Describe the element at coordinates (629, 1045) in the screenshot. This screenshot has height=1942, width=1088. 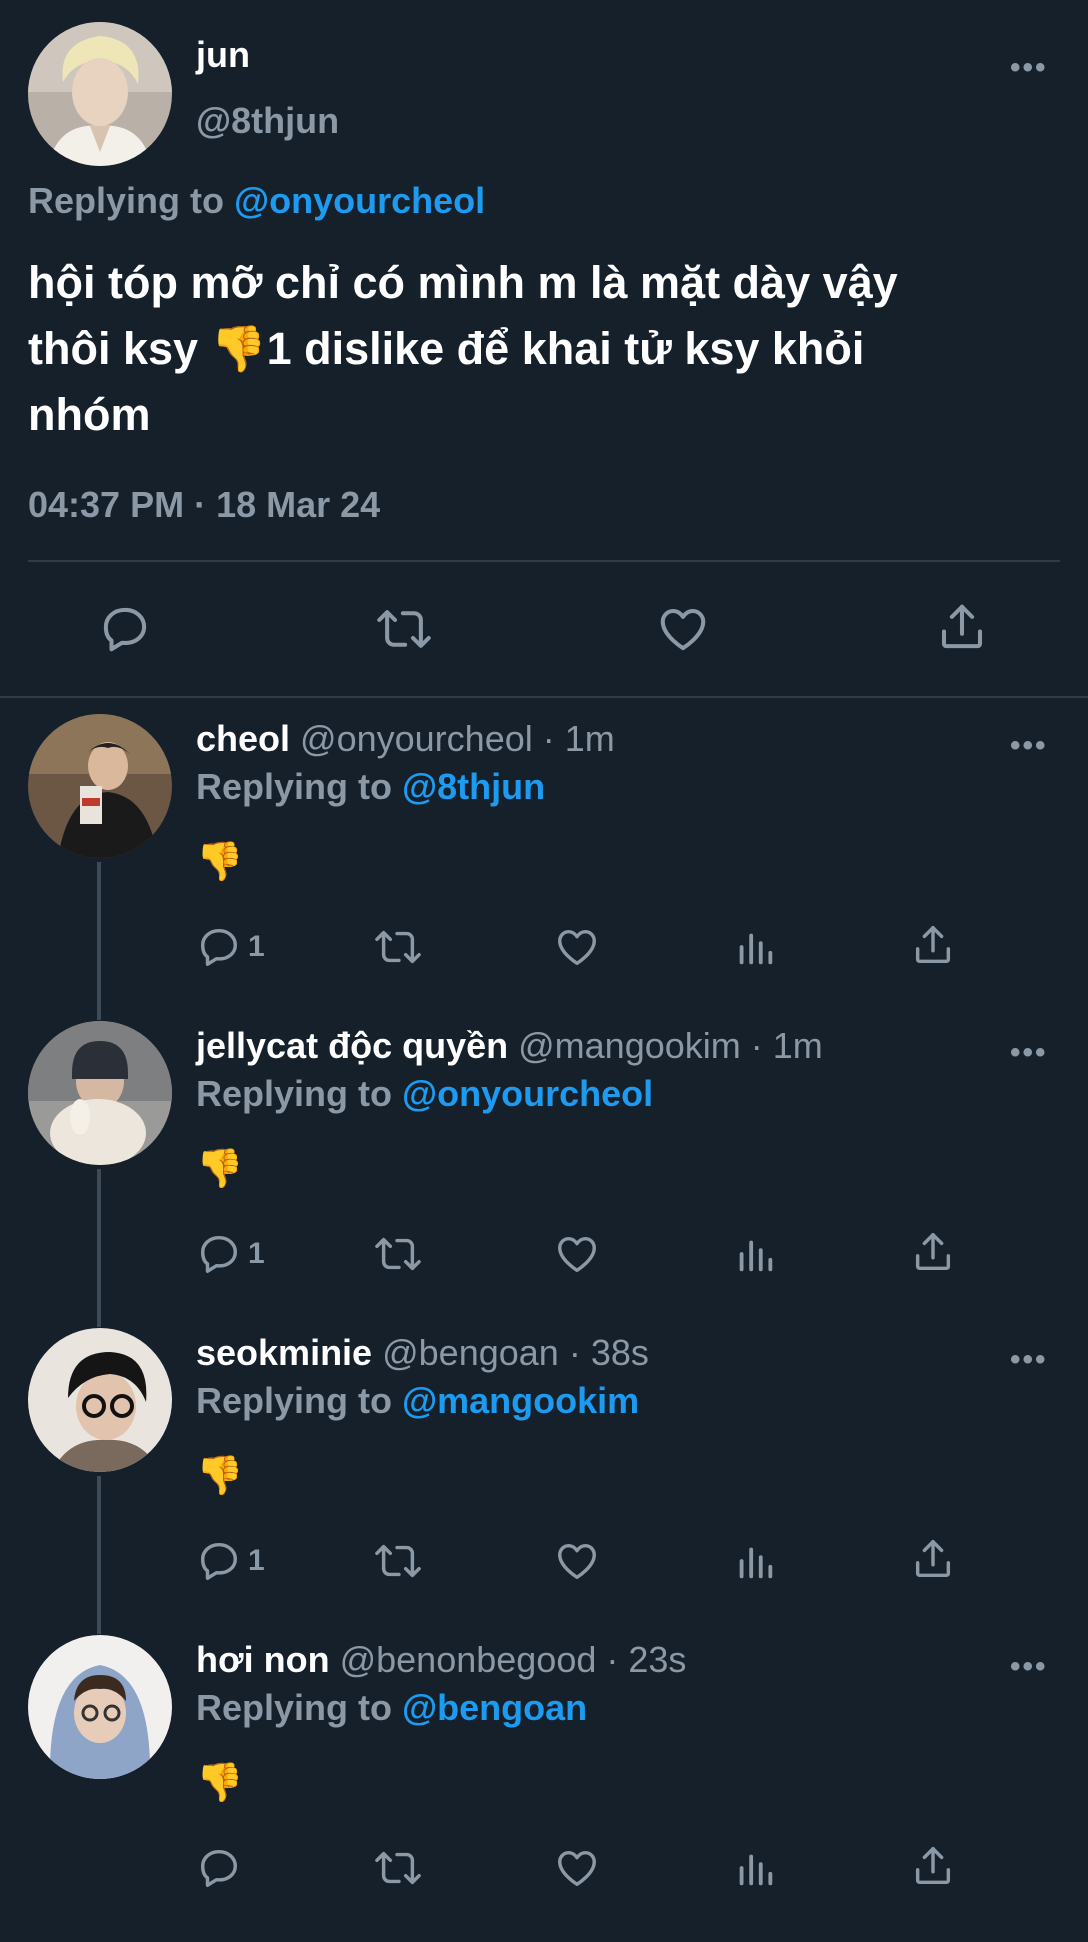
I see `reply-author-handle: @mangookim` at that location.